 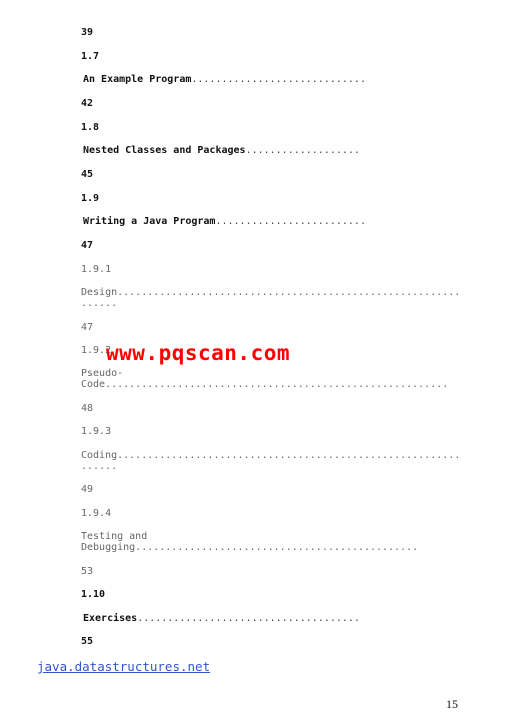 What do you see at coordinates (164, 150) in the screenshot?
I see `section-1-8-title: Nested Classes and Packages` at bounding box center [164, 150].